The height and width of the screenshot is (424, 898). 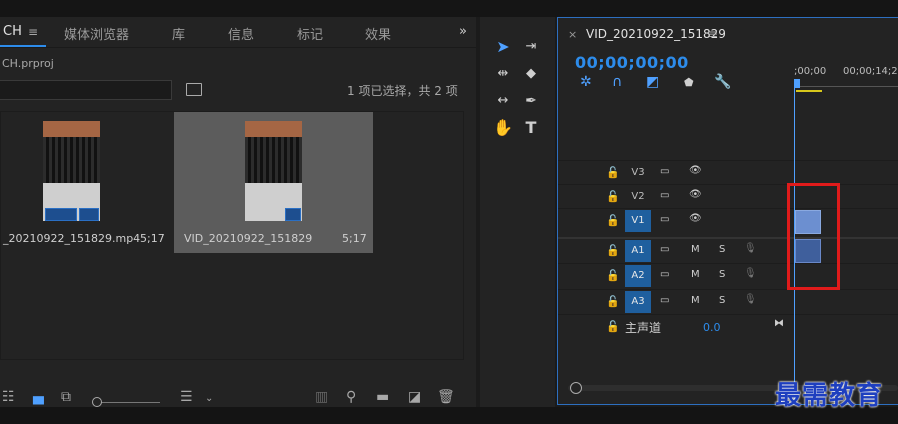 What do you see at coordinates (728, 301) in the screenshot?
I see `track-a3: 🔓 A3 ▭ M S 🎙` at bounding box center [728, 301].